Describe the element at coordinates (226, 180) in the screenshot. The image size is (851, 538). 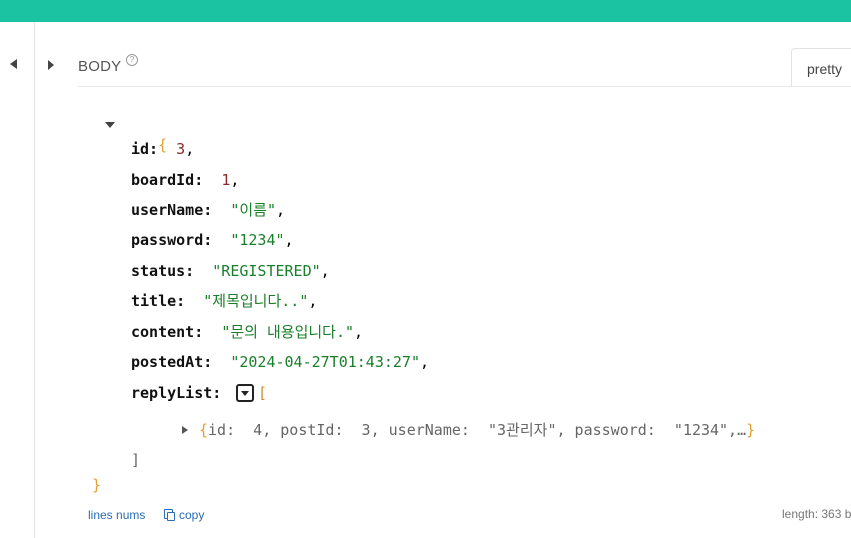
I see `field-value: 1` at that location.